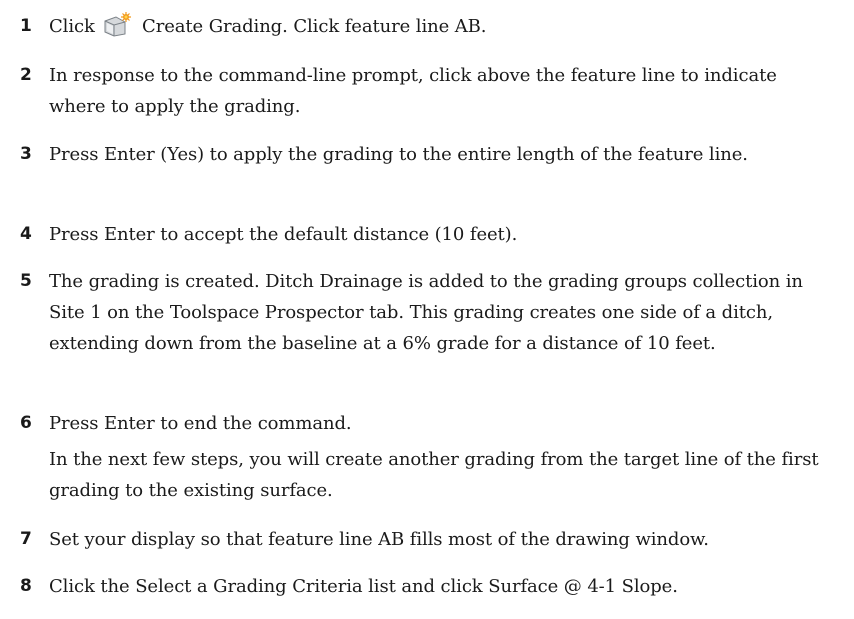 Image resolution: width=854 pixels, height=619 pixels. I want to click on step-number: 3, so click(26, 154).